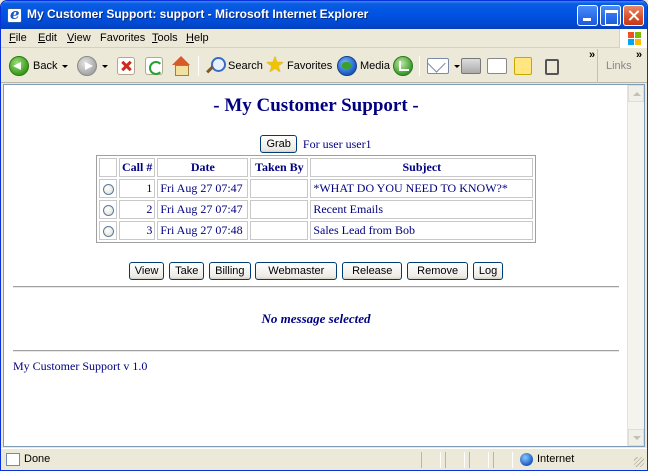 The height and width of the screenshot is (471, 648). Describe the element at coordinates (488, 271) in the screenshot. I see `log-button: Log` at that location.